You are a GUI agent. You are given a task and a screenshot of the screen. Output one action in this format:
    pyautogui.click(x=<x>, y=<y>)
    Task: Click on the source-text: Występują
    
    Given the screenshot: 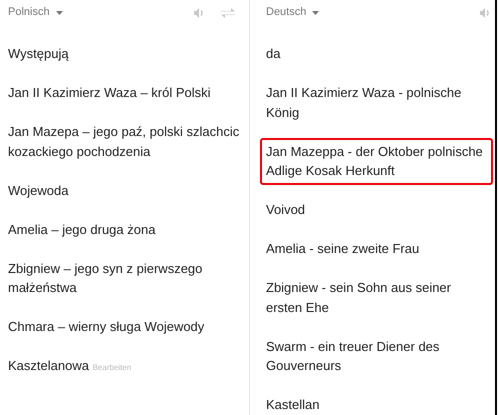 What is the action you would take?
    pyautogui.click(x=38, y=53)
    